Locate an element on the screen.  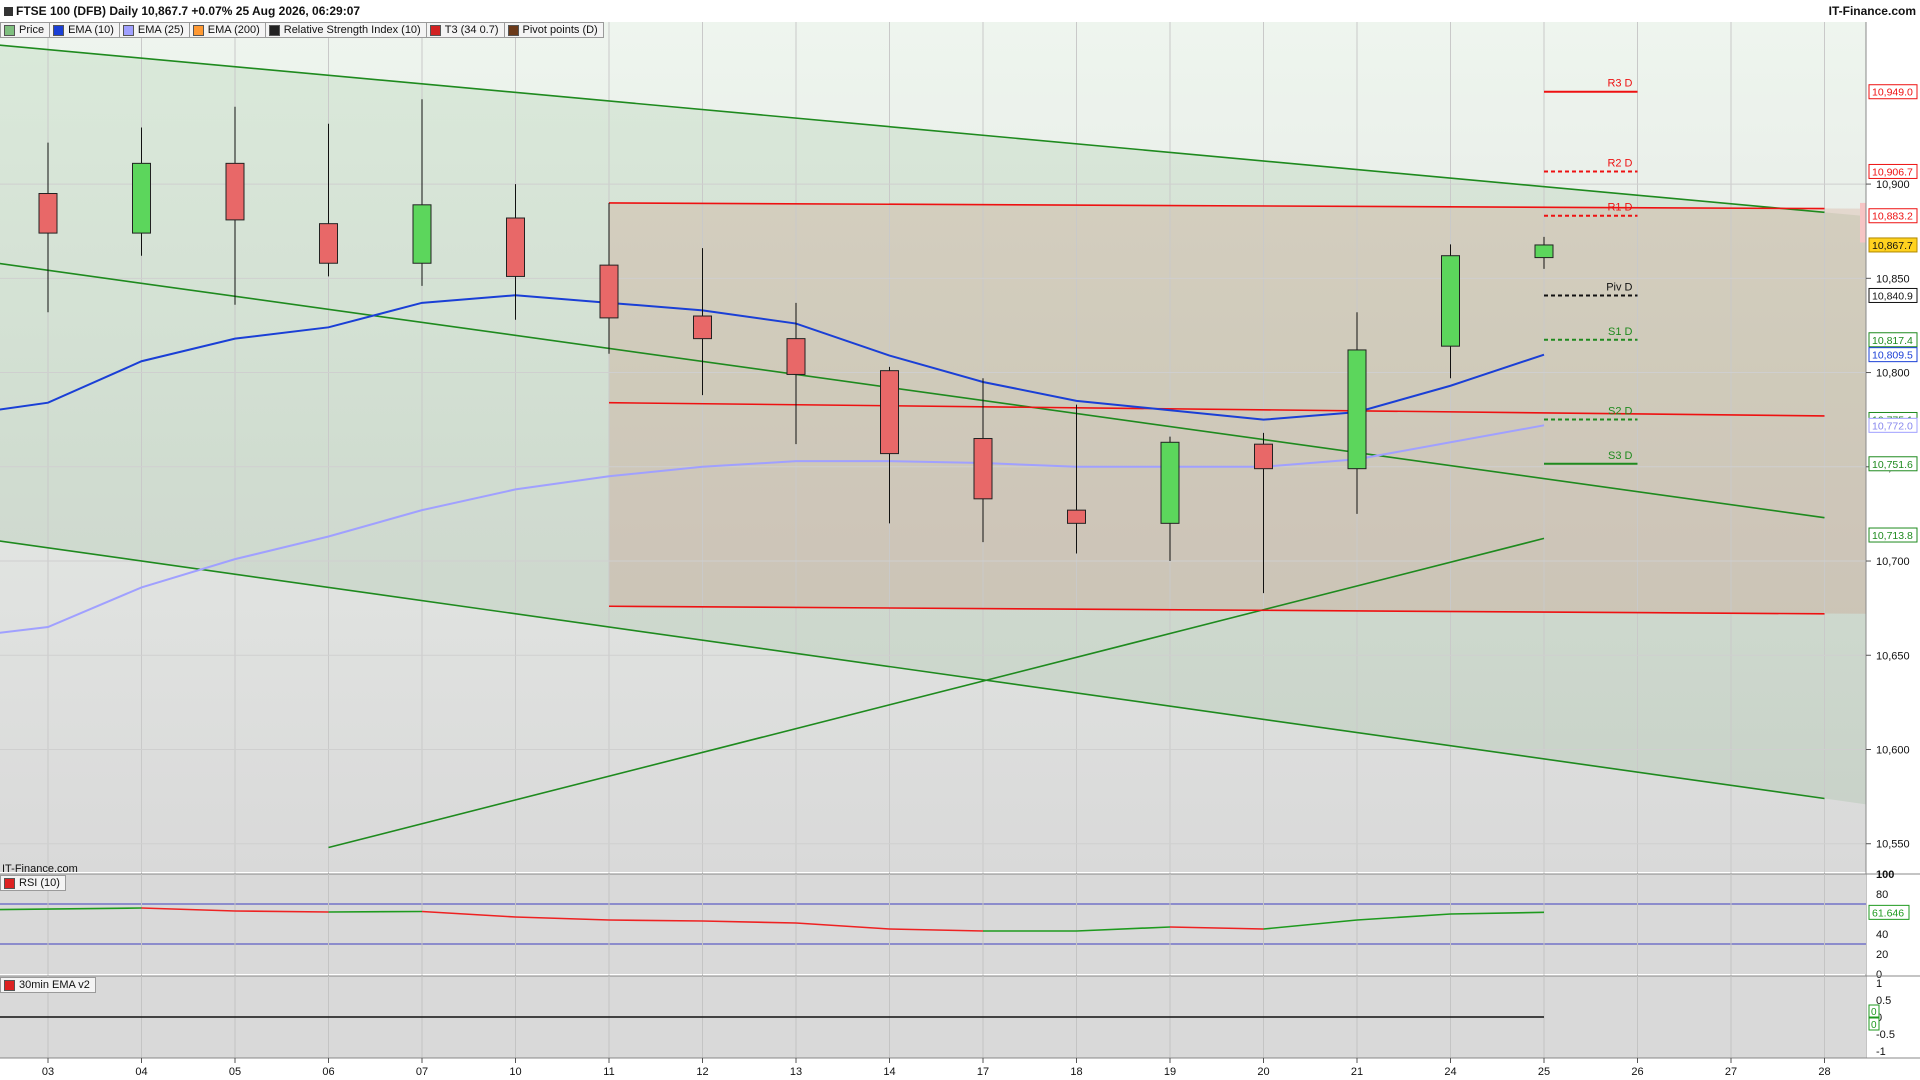
legend-item: EMA (200) is located at coordinates (227, 30).